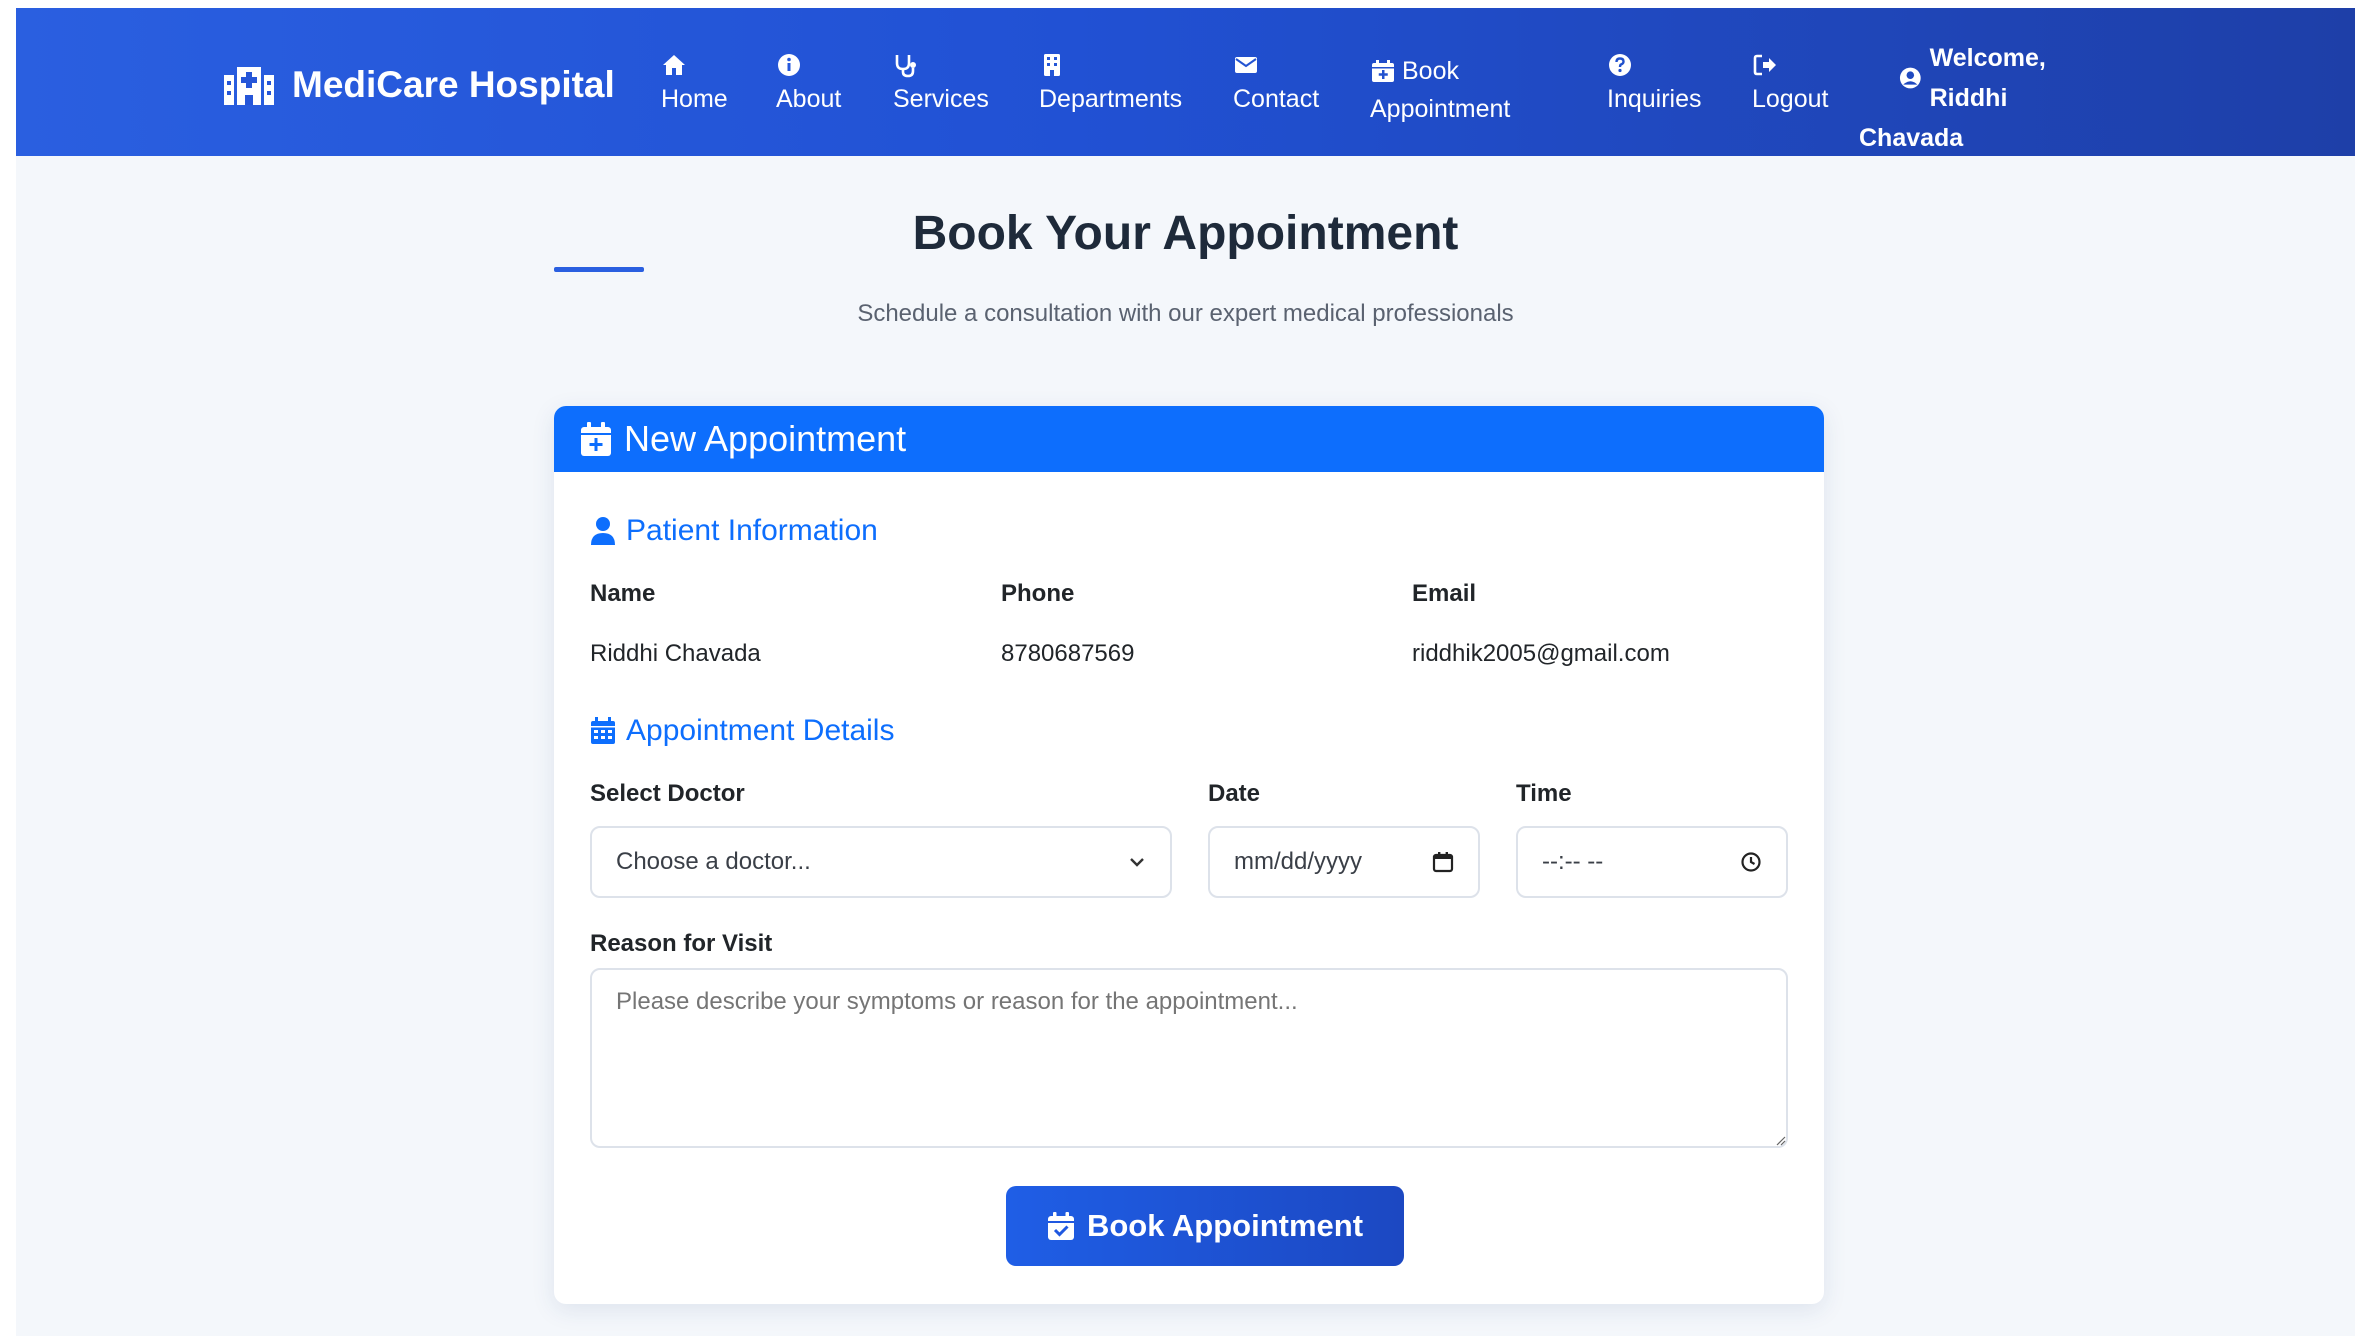  What do you see at coordinates (1068, 653) in the screenshot?
I see `phone-value: 8780687569` at bounding box center [1068, 653].